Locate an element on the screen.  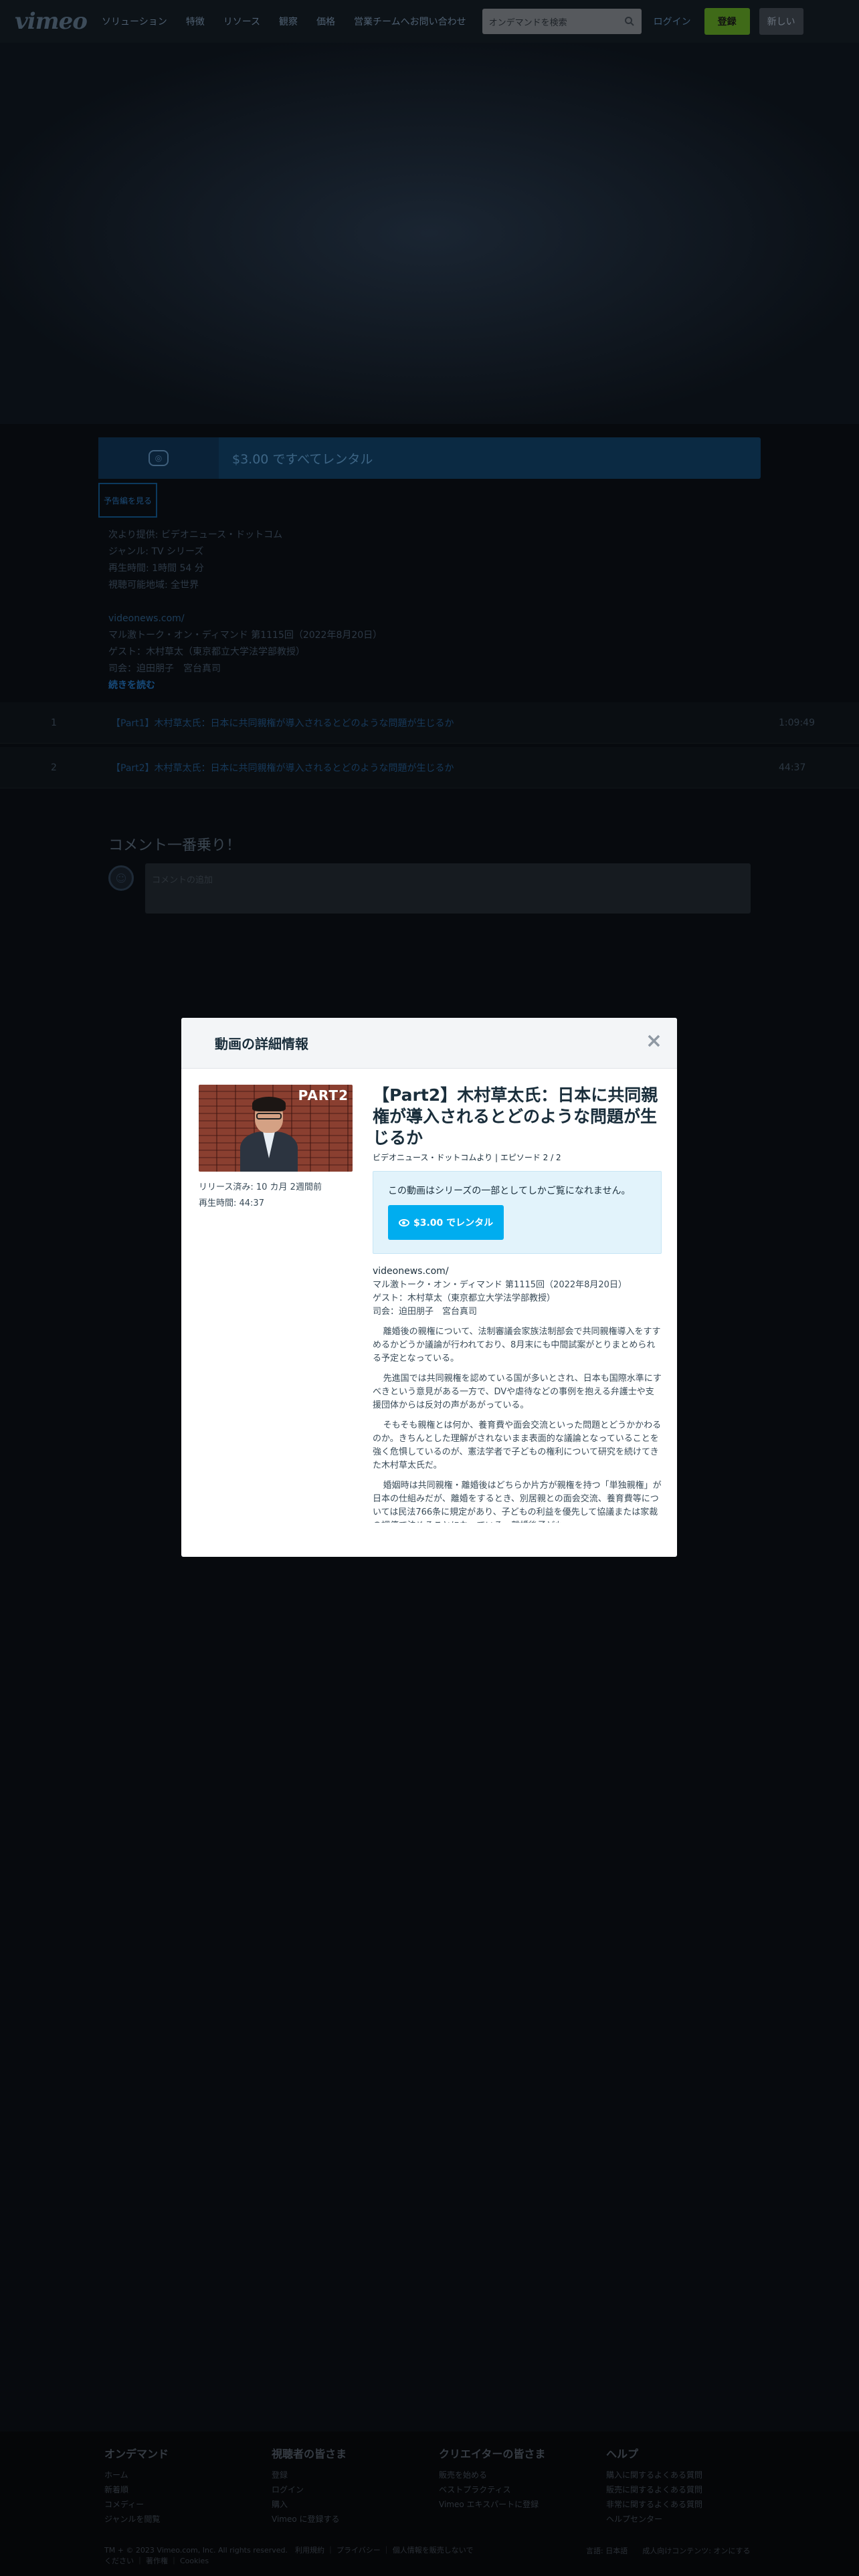
thumbnail-badge: PART2 is located at coordinates (323, 1095).